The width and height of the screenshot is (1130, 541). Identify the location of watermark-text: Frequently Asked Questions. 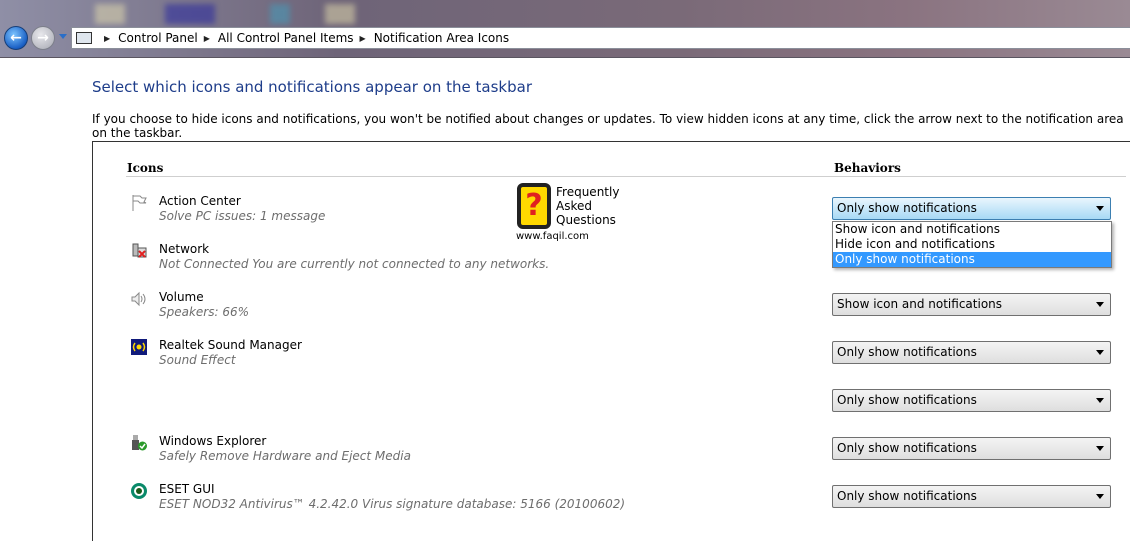
(588, 206).